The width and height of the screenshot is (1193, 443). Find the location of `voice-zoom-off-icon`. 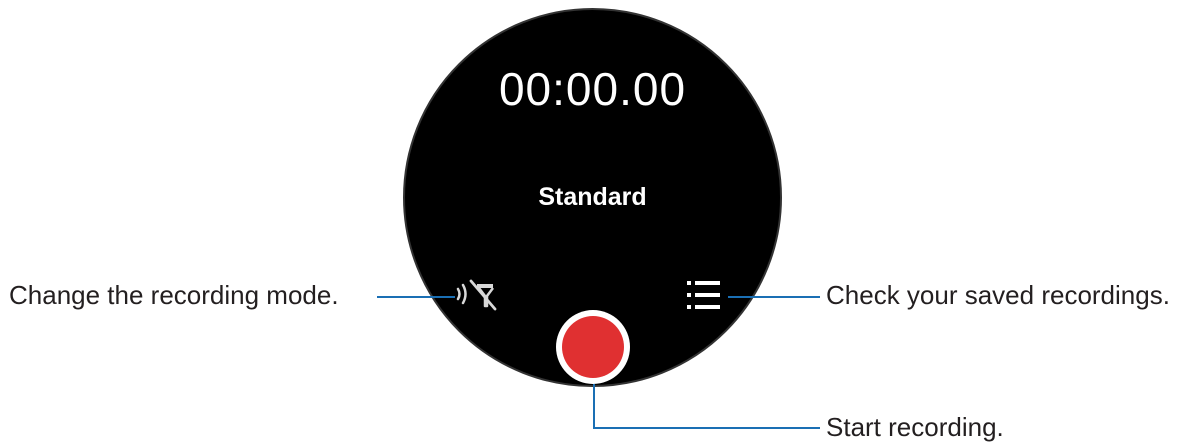

voice-zoom-off-icon is located at coordinates (476, 295).